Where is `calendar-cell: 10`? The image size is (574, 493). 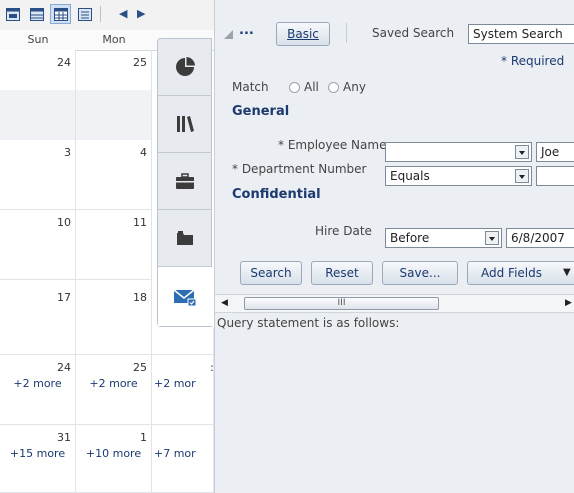 calendar-cell: 10 is located at coordinates (38, 245).